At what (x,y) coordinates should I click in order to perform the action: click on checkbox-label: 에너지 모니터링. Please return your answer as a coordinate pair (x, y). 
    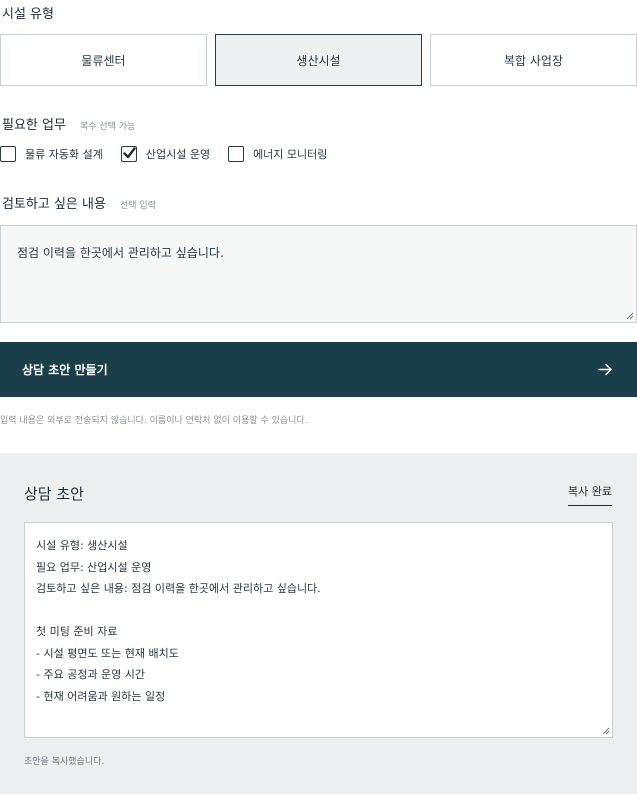
    Looking at the image, I should click on (290, 154).